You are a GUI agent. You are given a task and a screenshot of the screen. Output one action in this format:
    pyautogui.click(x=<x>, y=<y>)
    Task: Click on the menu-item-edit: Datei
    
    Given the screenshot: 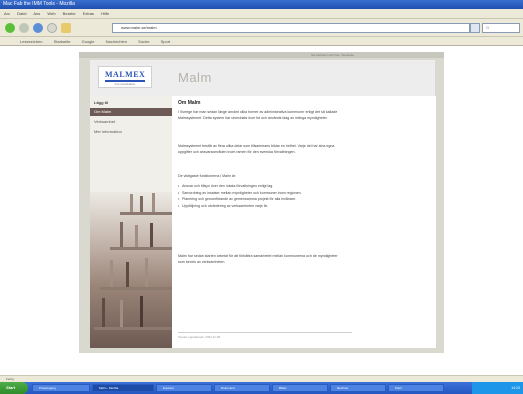 What is the action you would take?
    pyautogui.click(x=21, y=13)
    